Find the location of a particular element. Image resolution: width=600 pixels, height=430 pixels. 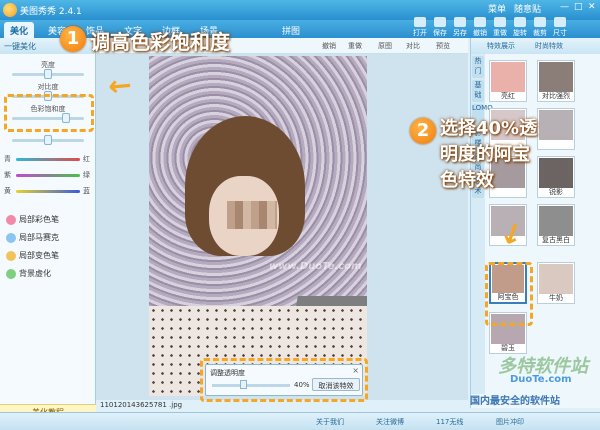

mosaic-blur is located at coordinates (252, 215).